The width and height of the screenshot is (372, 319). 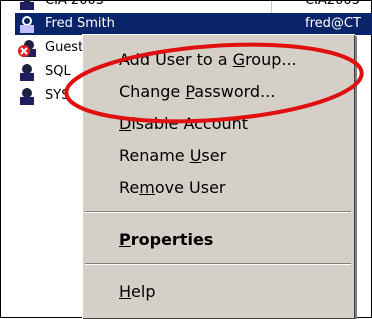 What do you see at coordinates (219, 292) in the screenshot?
I see `menu-item-help: Help` at bounding box center [219, 292].